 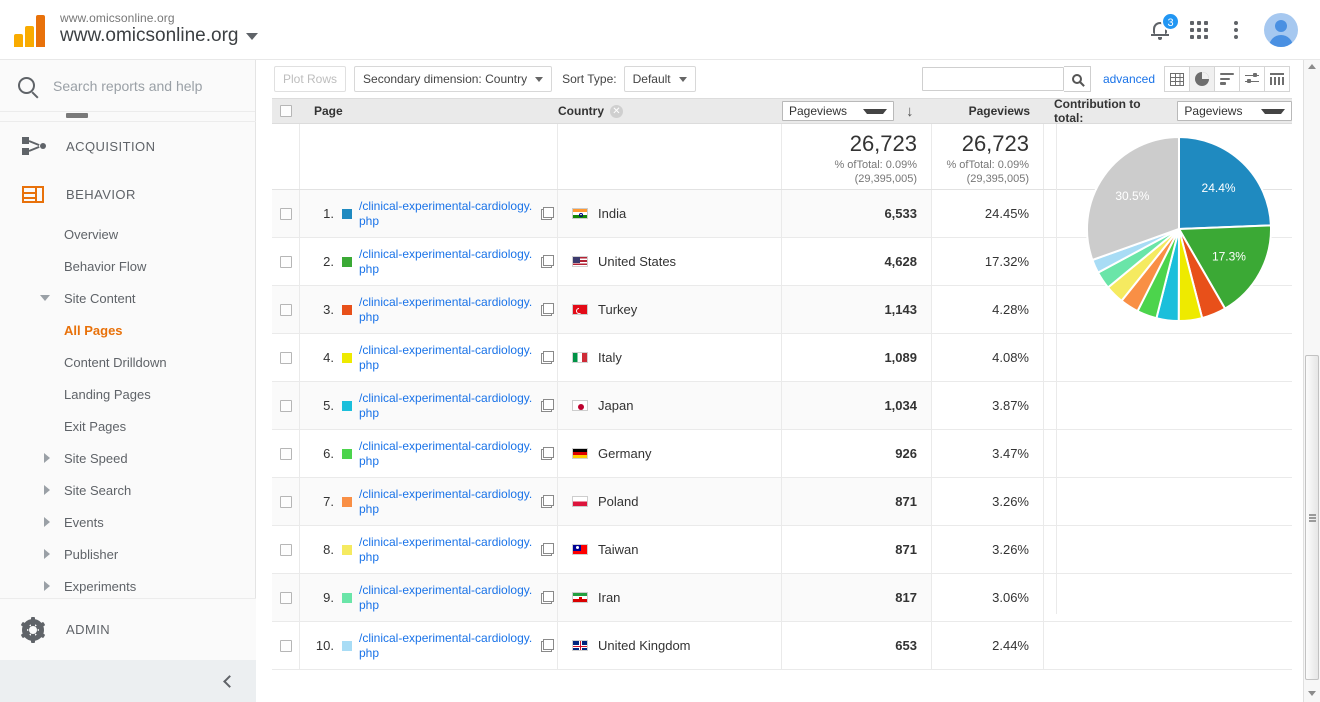 I want to click on scroll-up-button, so click(x=1312, y=66).